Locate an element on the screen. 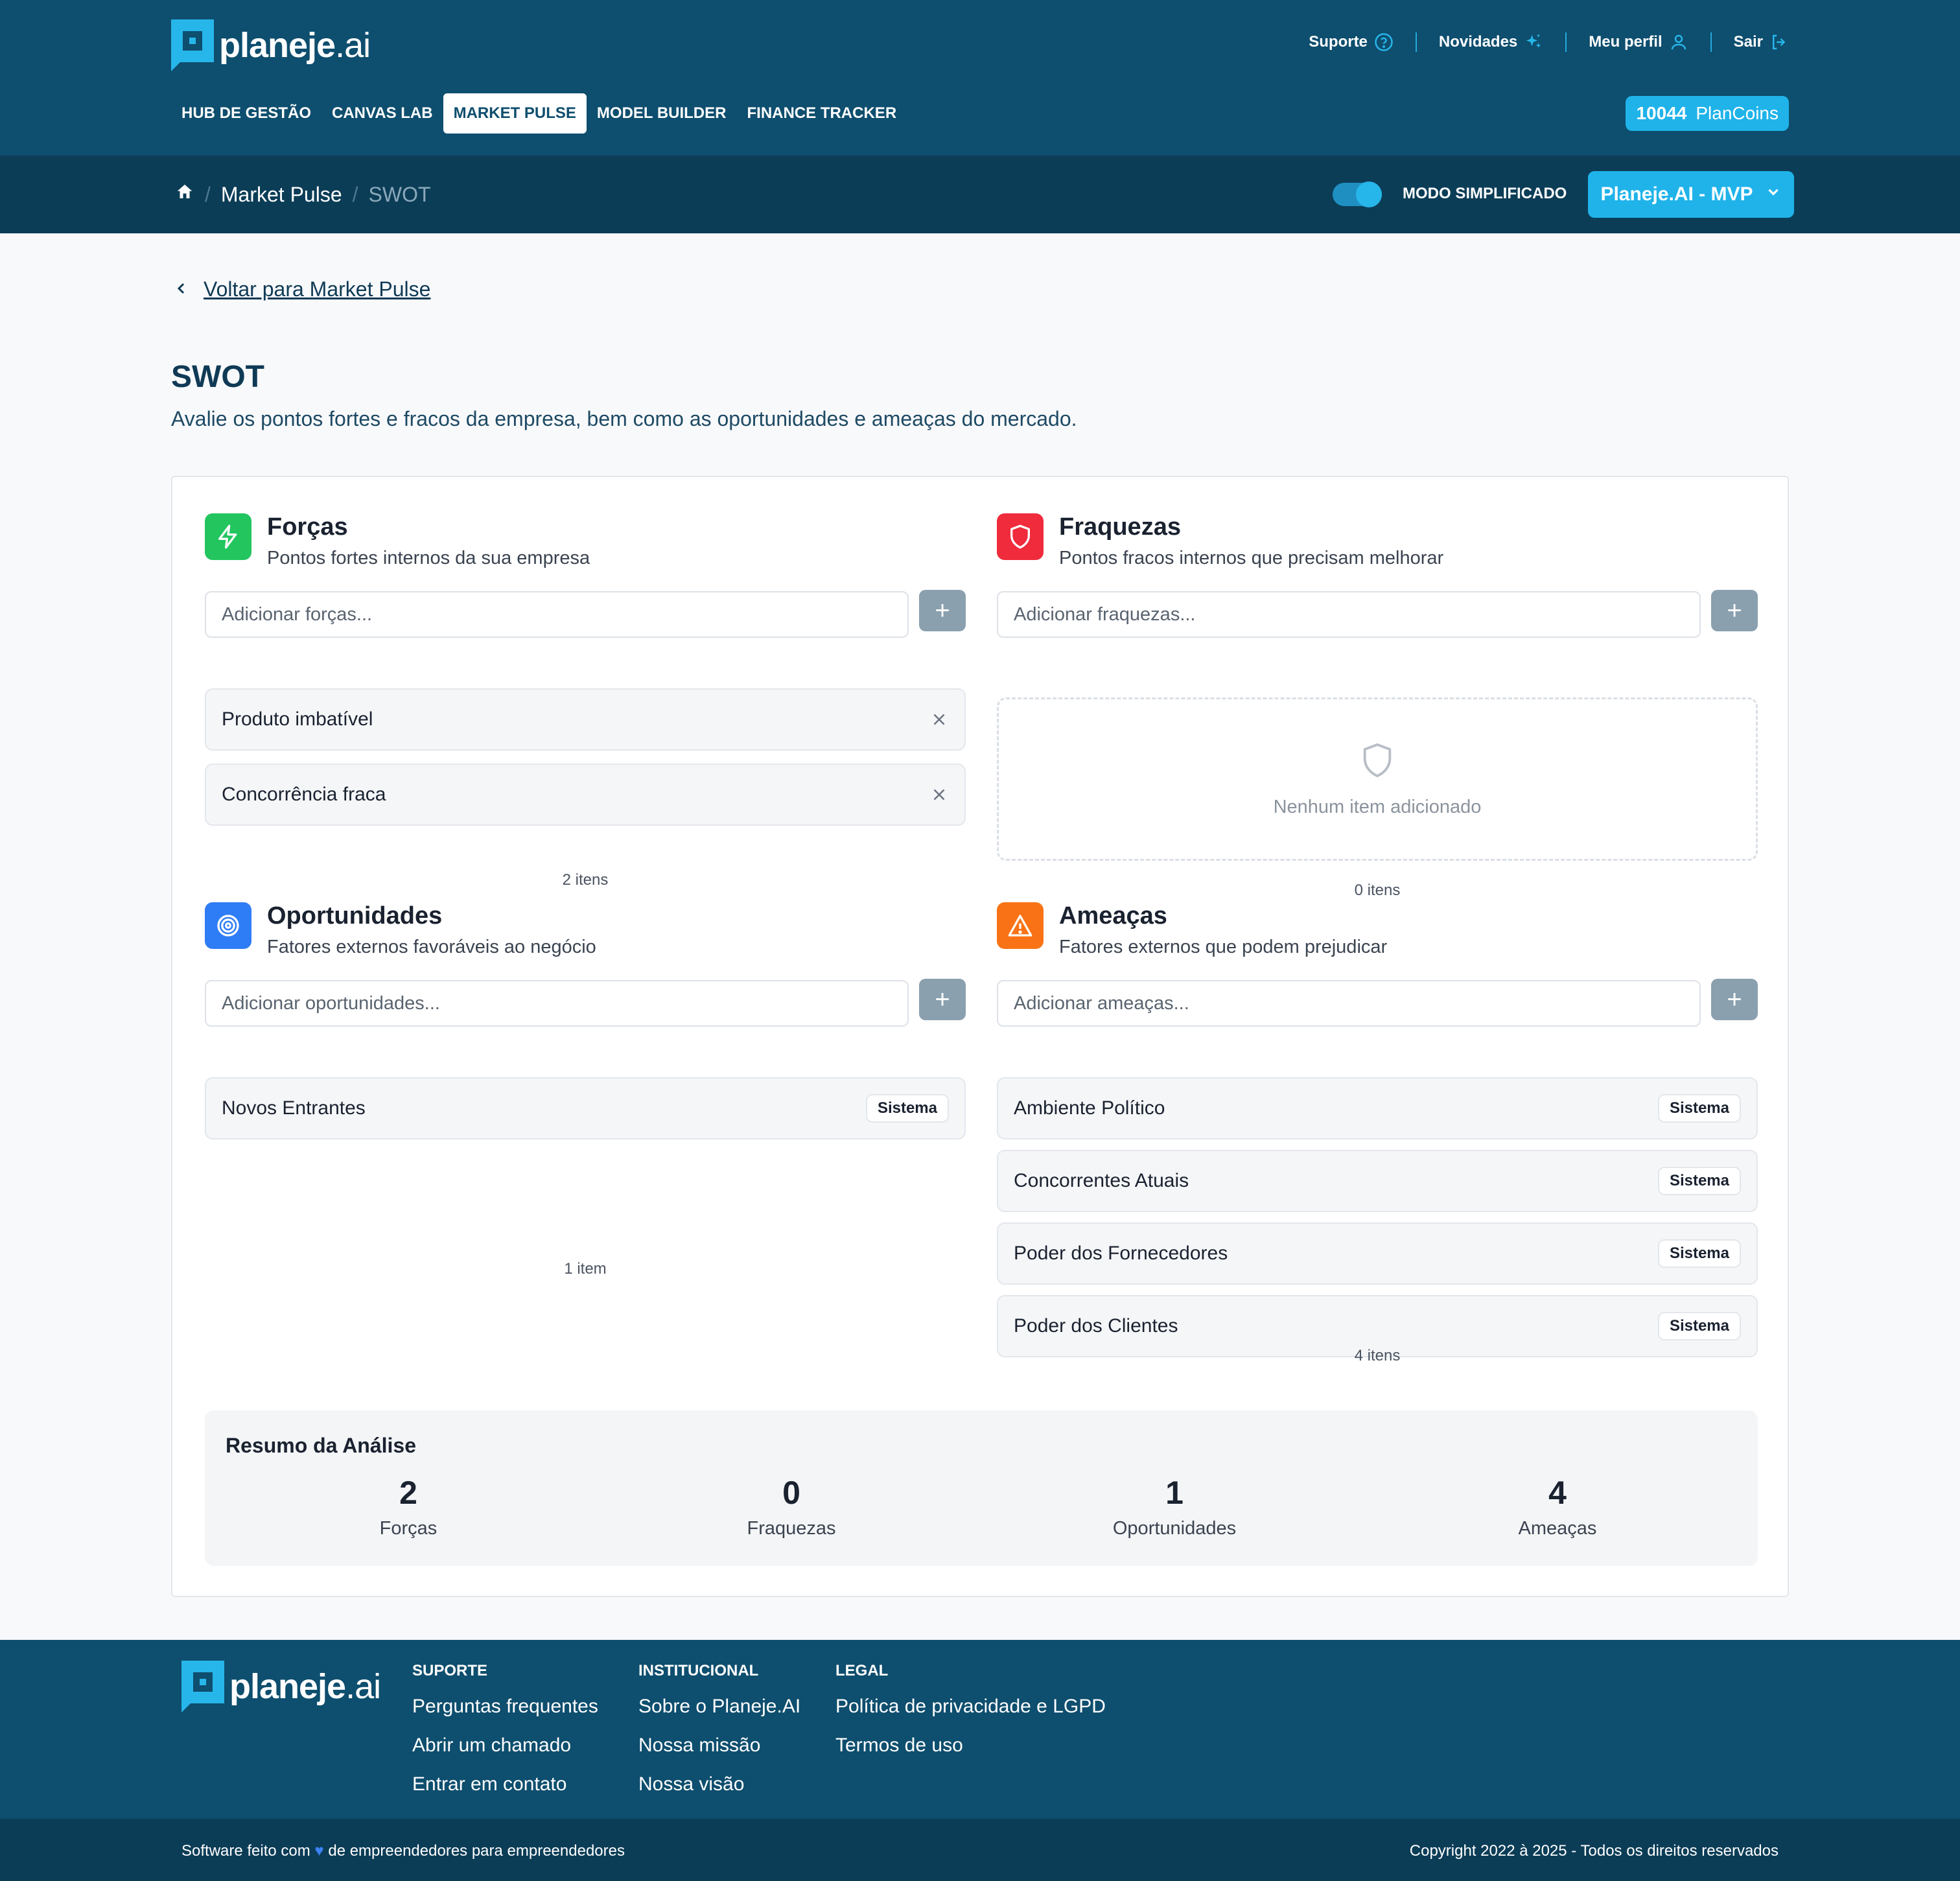 This screenshot has width=1960, height=1881. footer-link: Entrar em contato is located at coordinates (505, 1784).